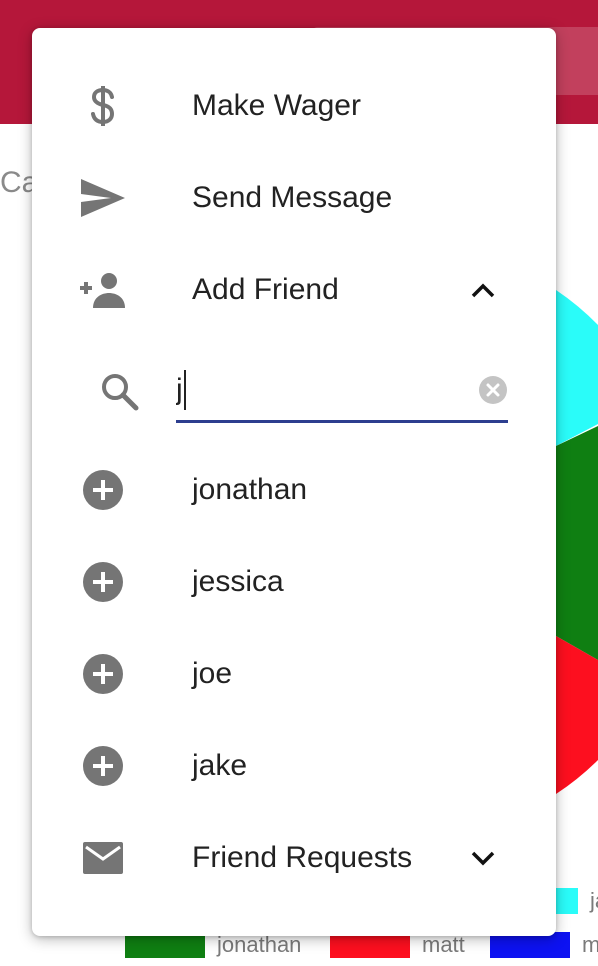 The image size is (598, 966). What do you see at coordinates (294, 766) in the screenshot?
I see `search-result-jake: jake` at bounding box center [294, 766].